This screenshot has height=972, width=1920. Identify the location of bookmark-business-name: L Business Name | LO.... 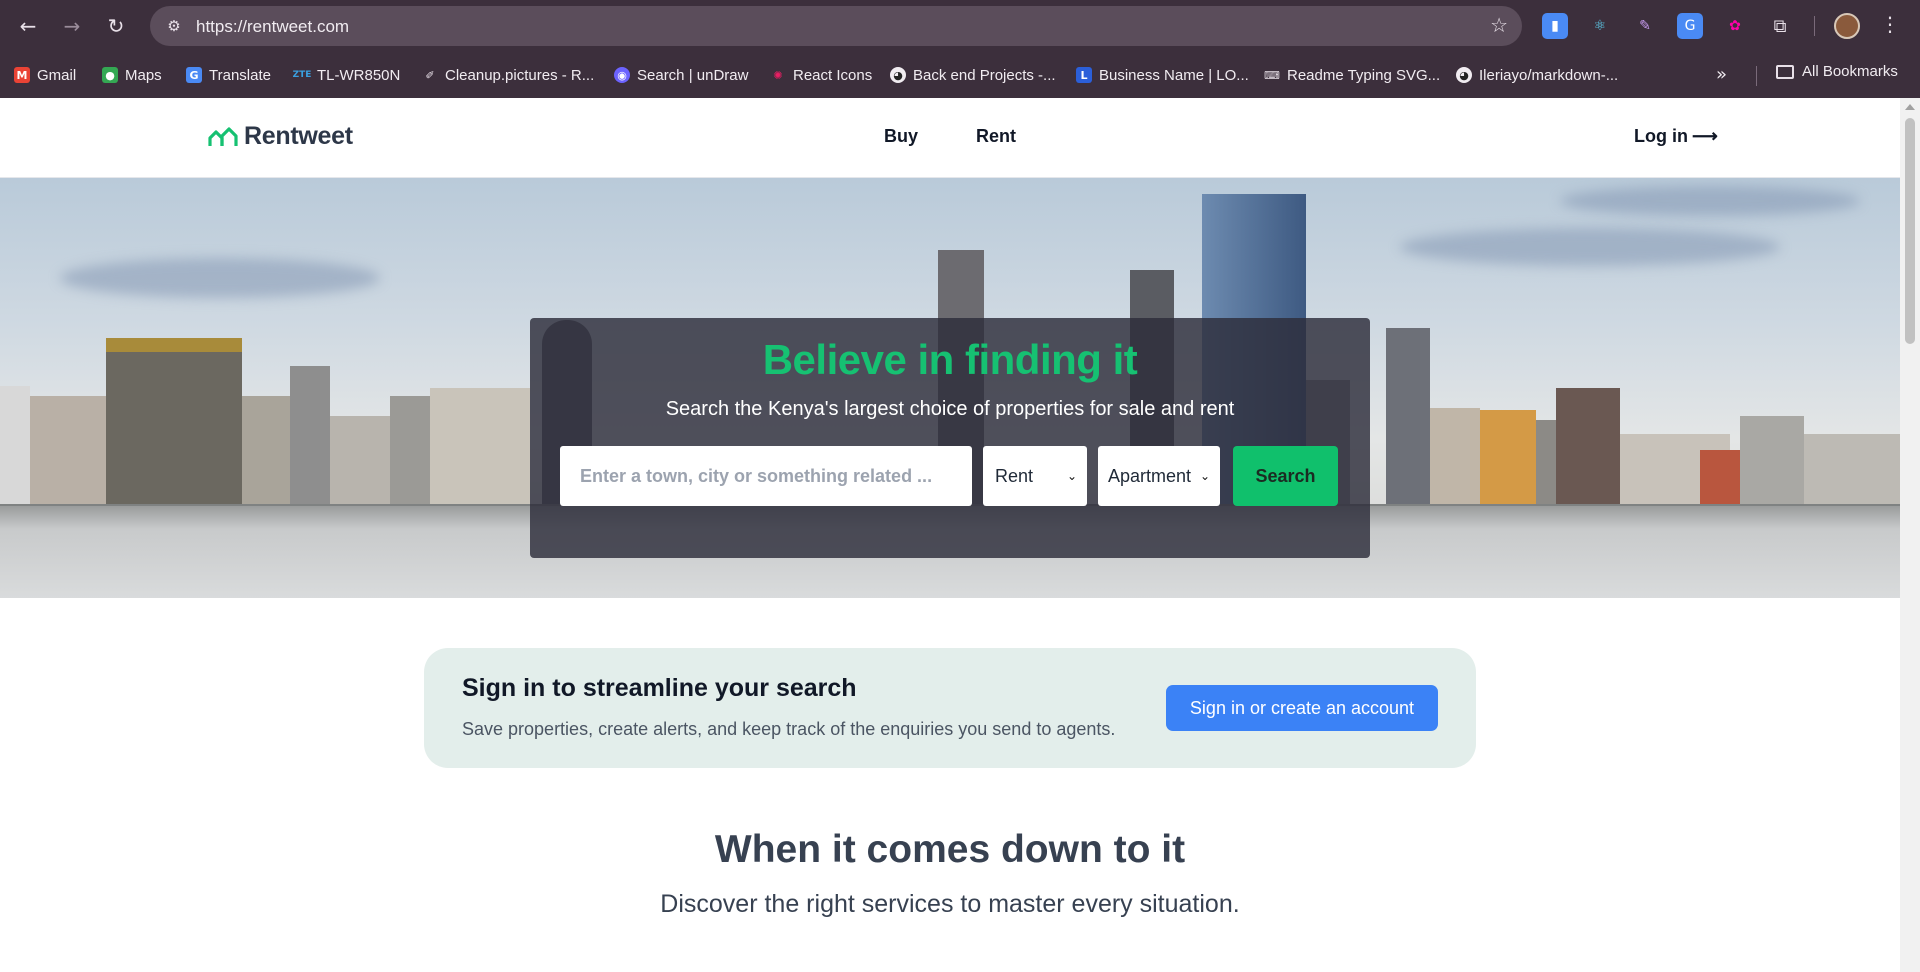
(1162, 75).